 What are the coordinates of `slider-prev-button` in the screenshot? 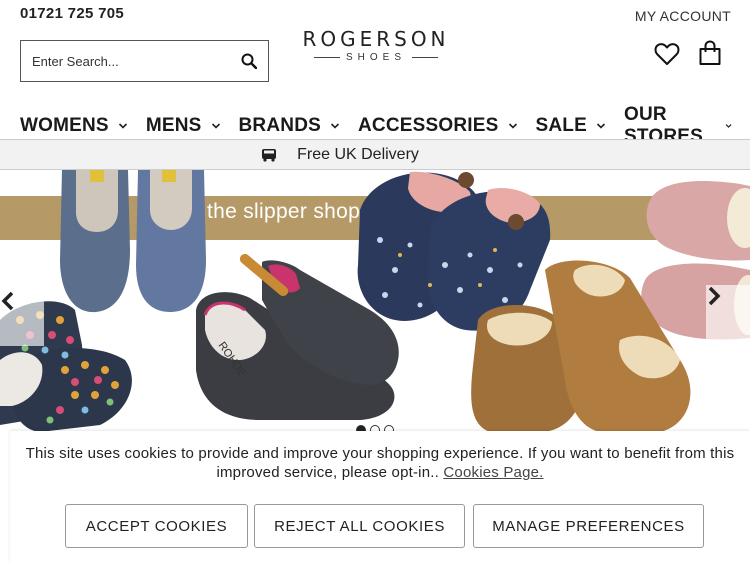 It's located at (22, 318).